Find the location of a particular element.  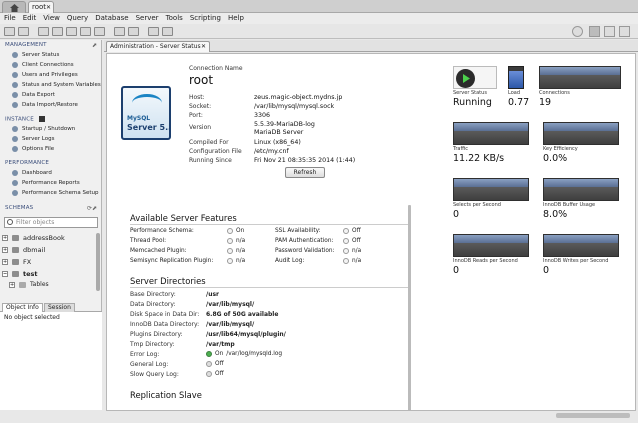

innodb-reads-widget: InnoDB Reads per Second 0 is located at coordinates (491, 255).